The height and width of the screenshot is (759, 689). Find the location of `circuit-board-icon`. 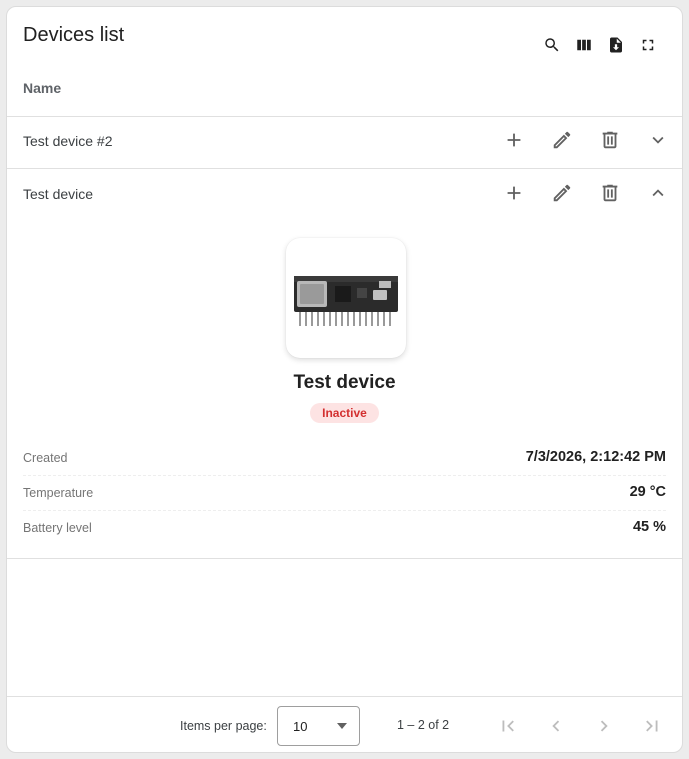

circuit-board-icon is located at coordinates (346, 301).